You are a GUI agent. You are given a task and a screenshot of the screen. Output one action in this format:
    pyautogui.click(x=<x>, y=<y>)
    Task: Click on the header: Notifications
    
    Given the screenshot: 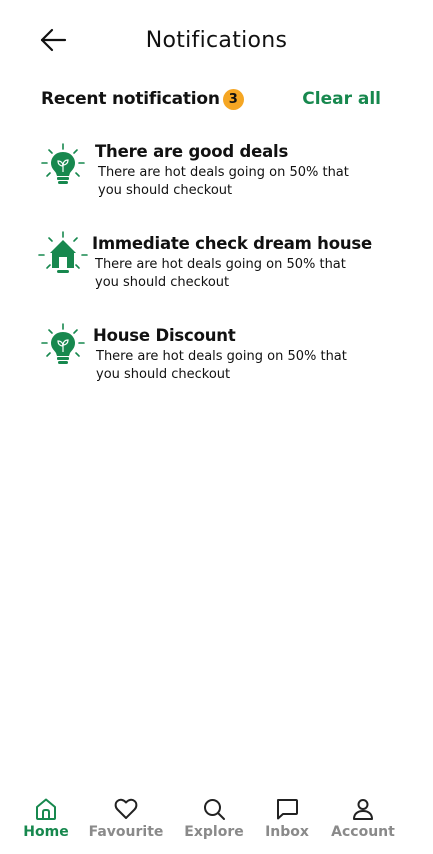 What is the action you would take?
    pyautogui.click(x=216, y=42)
    